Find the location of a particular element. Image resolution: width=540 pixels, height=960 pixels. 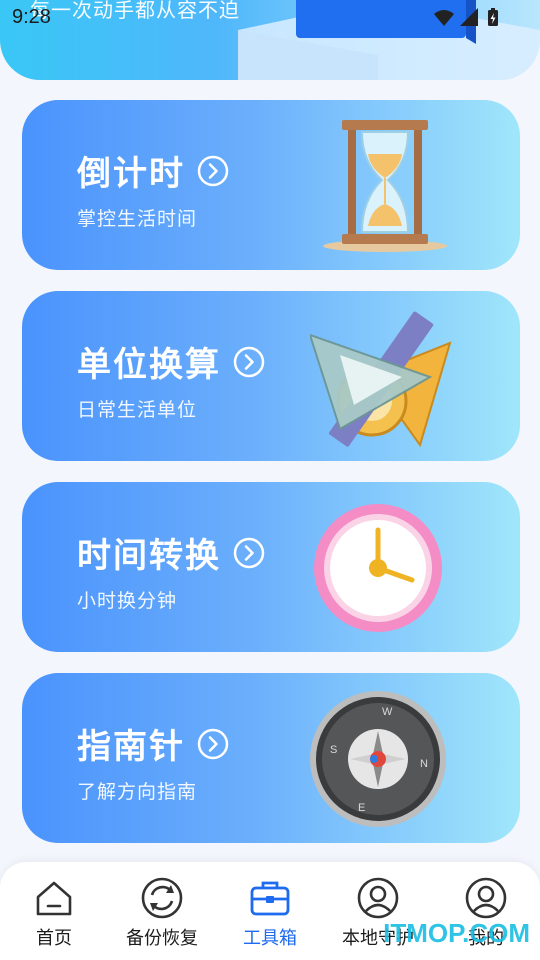

status-time: 9:28 is located at coordinates (31, 17).